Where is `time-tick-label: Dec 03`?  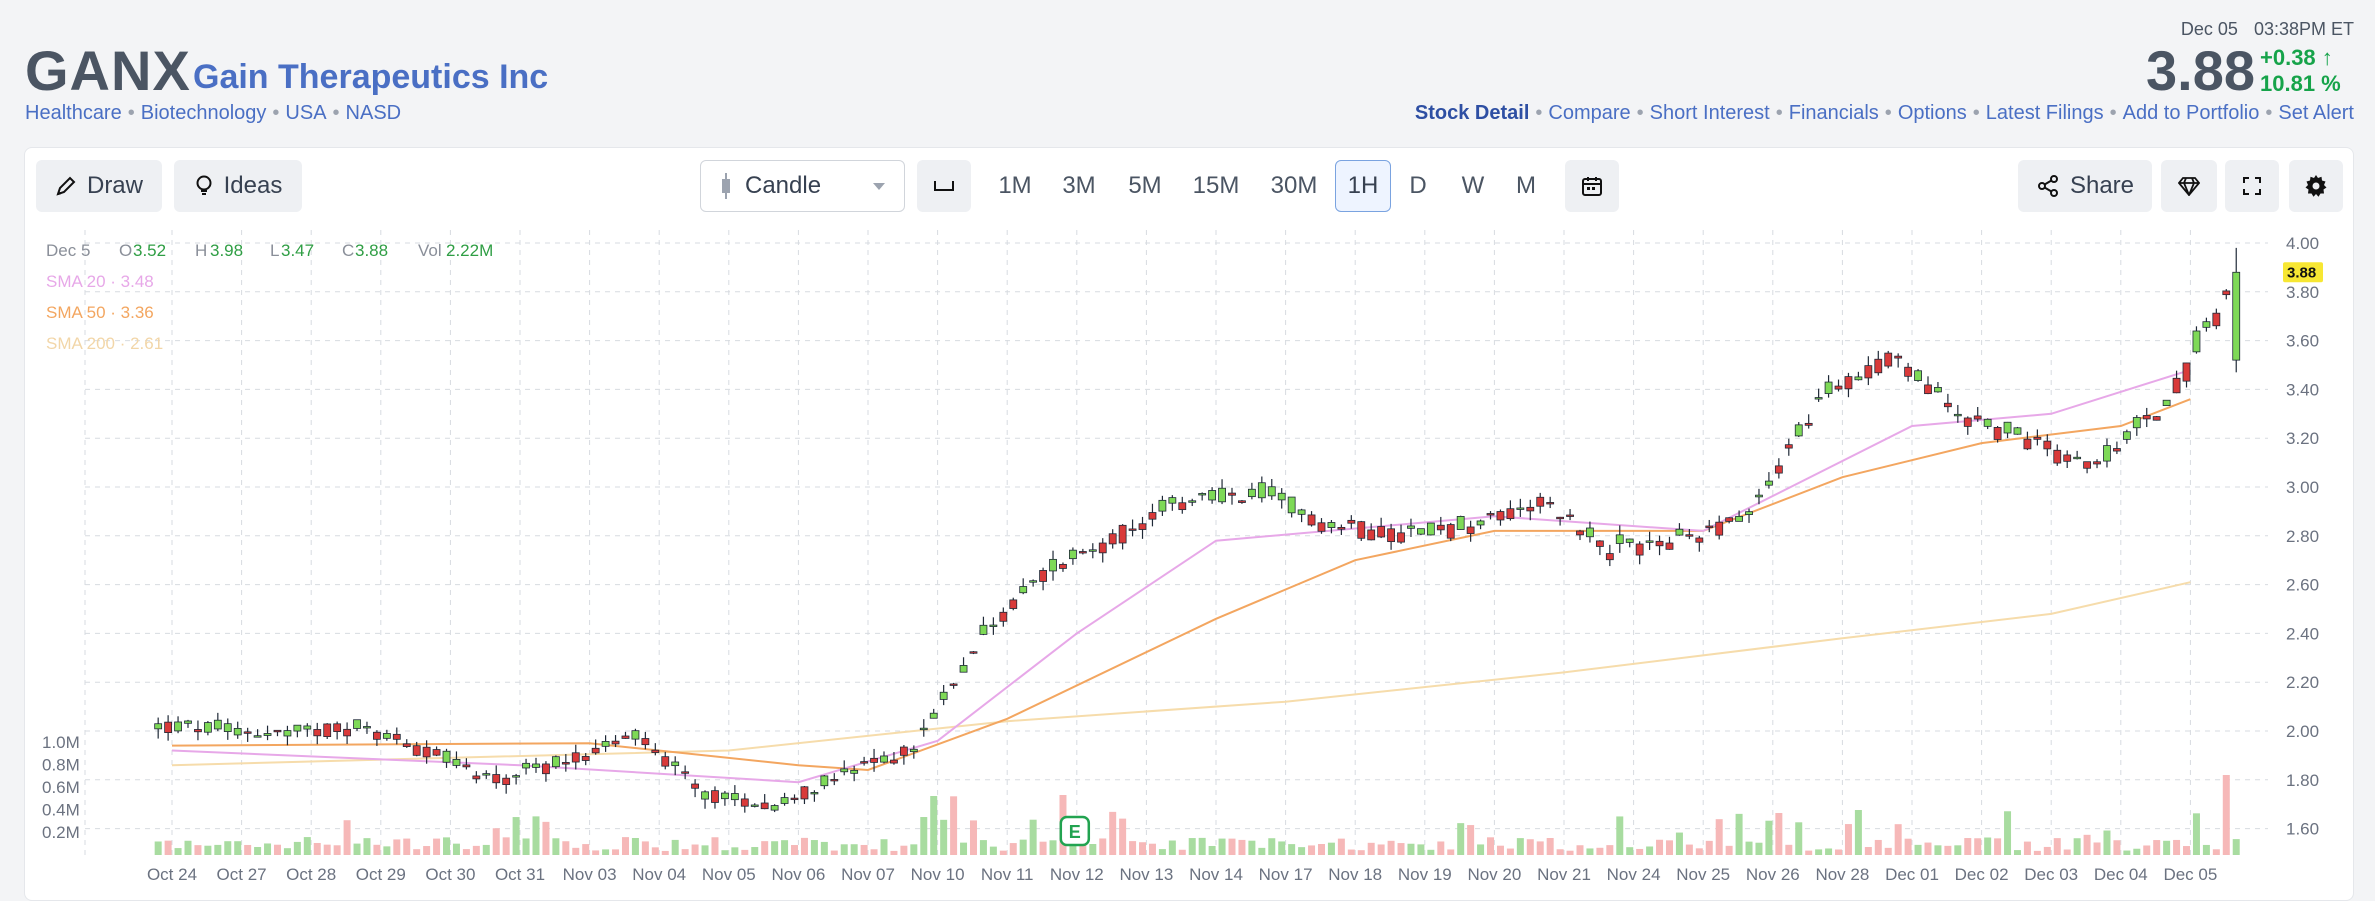
time-tick-label: Dec 03 is located at coordinates (2051, 874).